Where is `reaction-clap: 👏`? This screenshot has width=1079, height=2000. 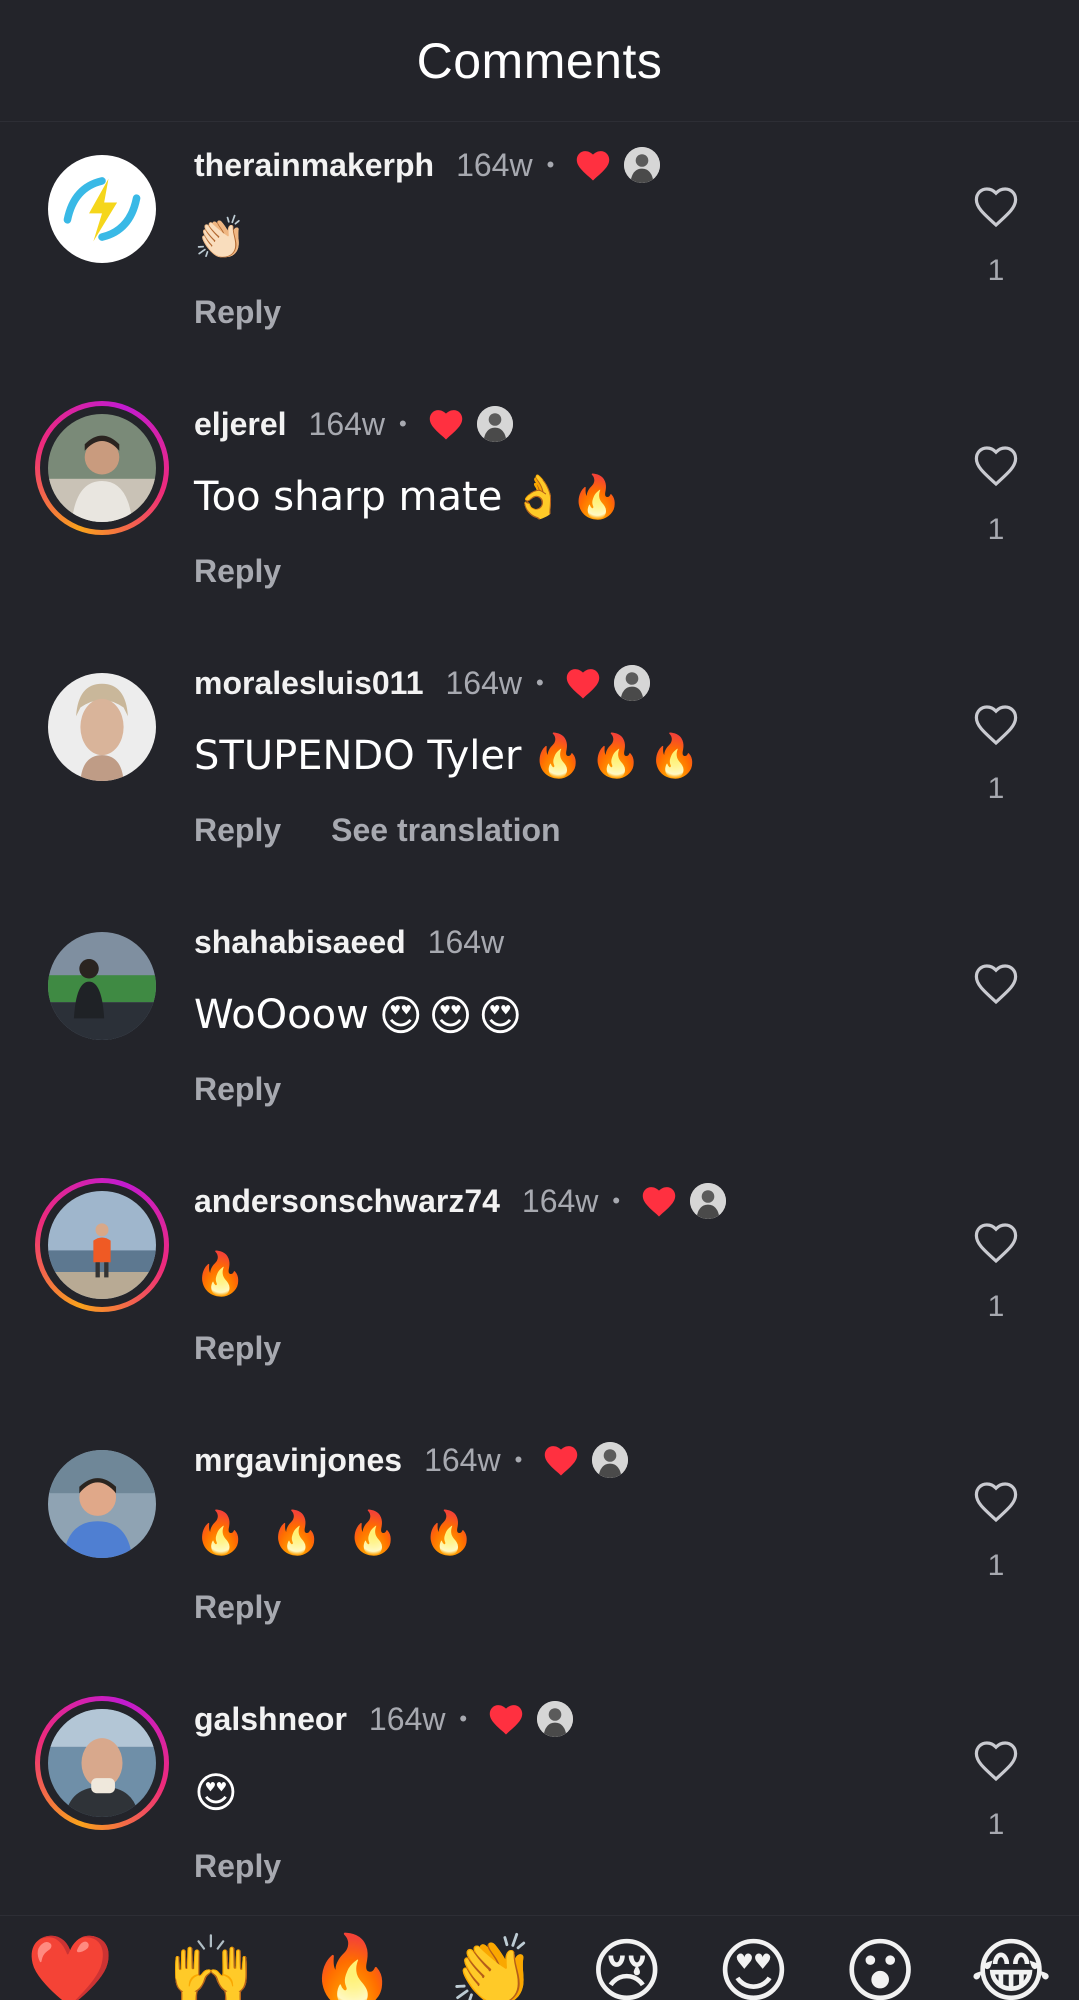
reaction-clap: 👏 is located at coordinates (492, 1968).